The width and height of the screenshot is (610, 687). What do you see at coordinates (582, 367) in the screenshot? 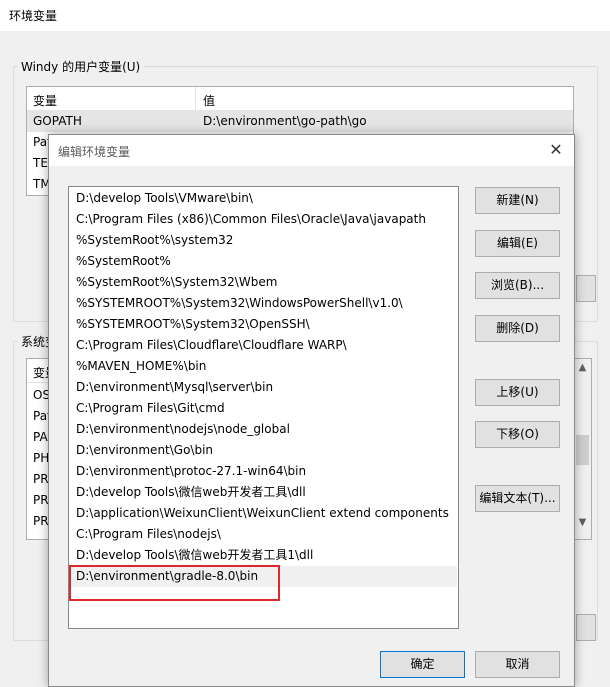
I see `scroll-up-arrow-icon: ▲` at bounding box center [582, 367].